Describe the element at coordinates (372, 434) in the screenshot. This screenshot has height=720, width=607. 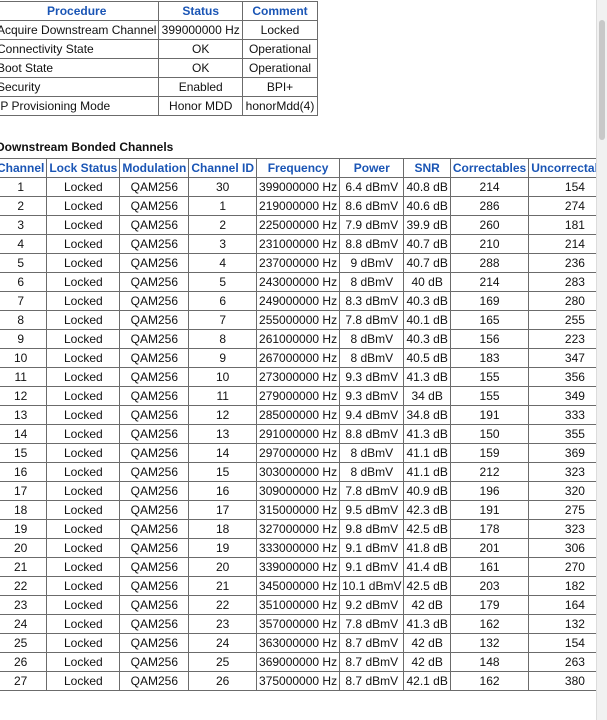
I see `cell-power: 8.8 dBmV` at that location.